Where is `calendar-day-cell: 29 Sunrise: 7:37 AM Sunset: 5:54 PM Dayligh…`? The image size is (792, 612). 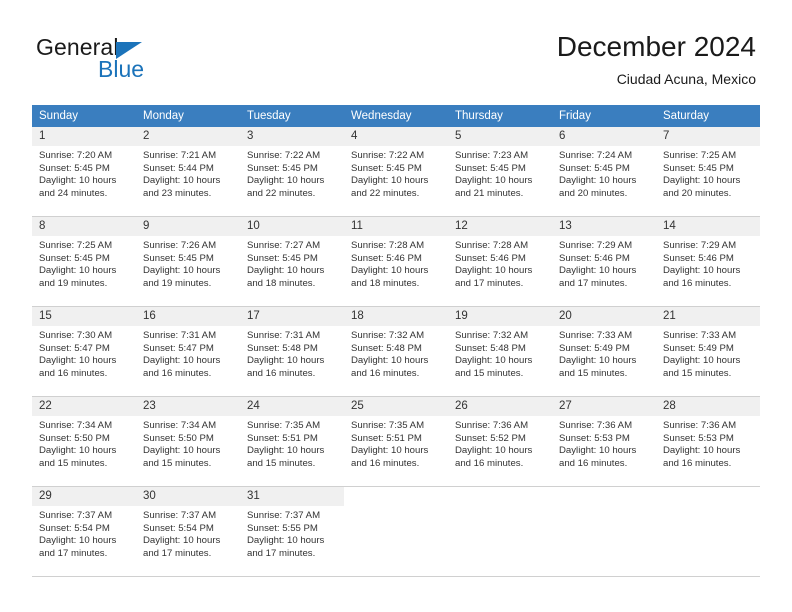
calendar-day-cell: 29 Sunrise: 7:37 AM Sunset: 5:54 PM Dayligh… is located at coordinates (84, 531).